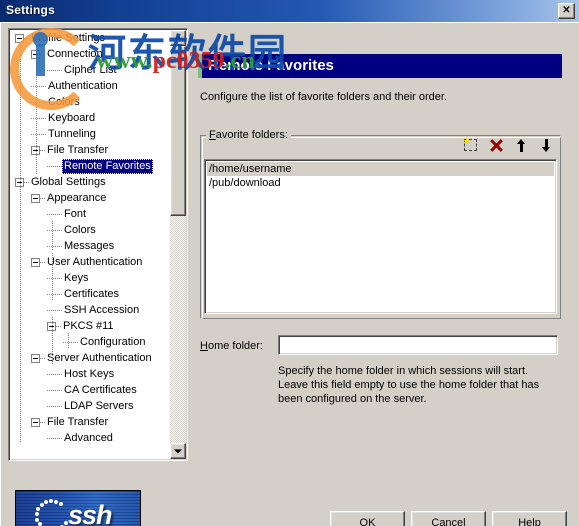 Image resolution: width=579 pixels, height=526 pixels. What do you see at coordinates (418, 345) in the screenshot?
I see `home-folder-input` at bounding box center [418, 345].